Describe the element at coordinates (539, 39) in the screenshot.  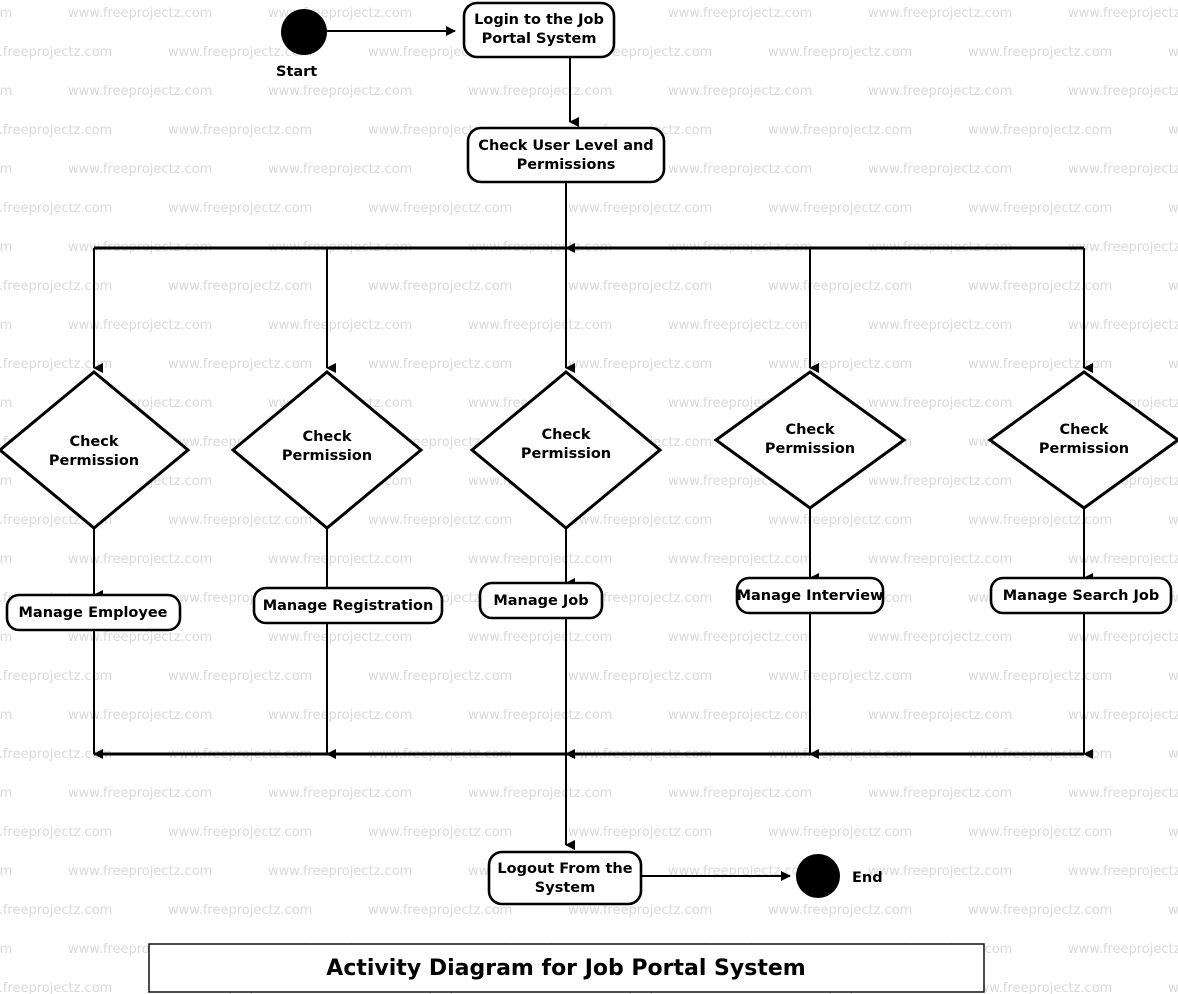
I see `activity-login-line2: Portal System` at that location.